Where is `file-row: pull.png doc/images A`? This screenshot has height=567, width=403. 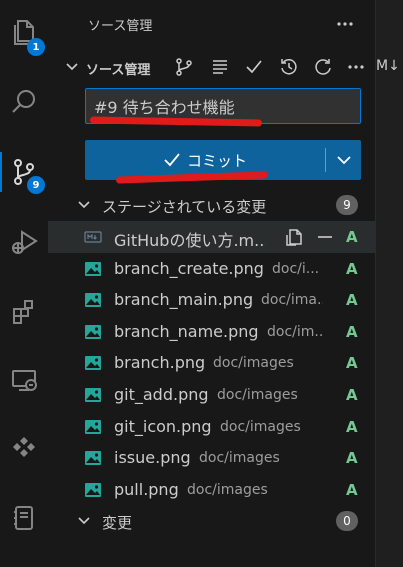 file-row: pull.png doc/images A is located at coordinates (211, 490).